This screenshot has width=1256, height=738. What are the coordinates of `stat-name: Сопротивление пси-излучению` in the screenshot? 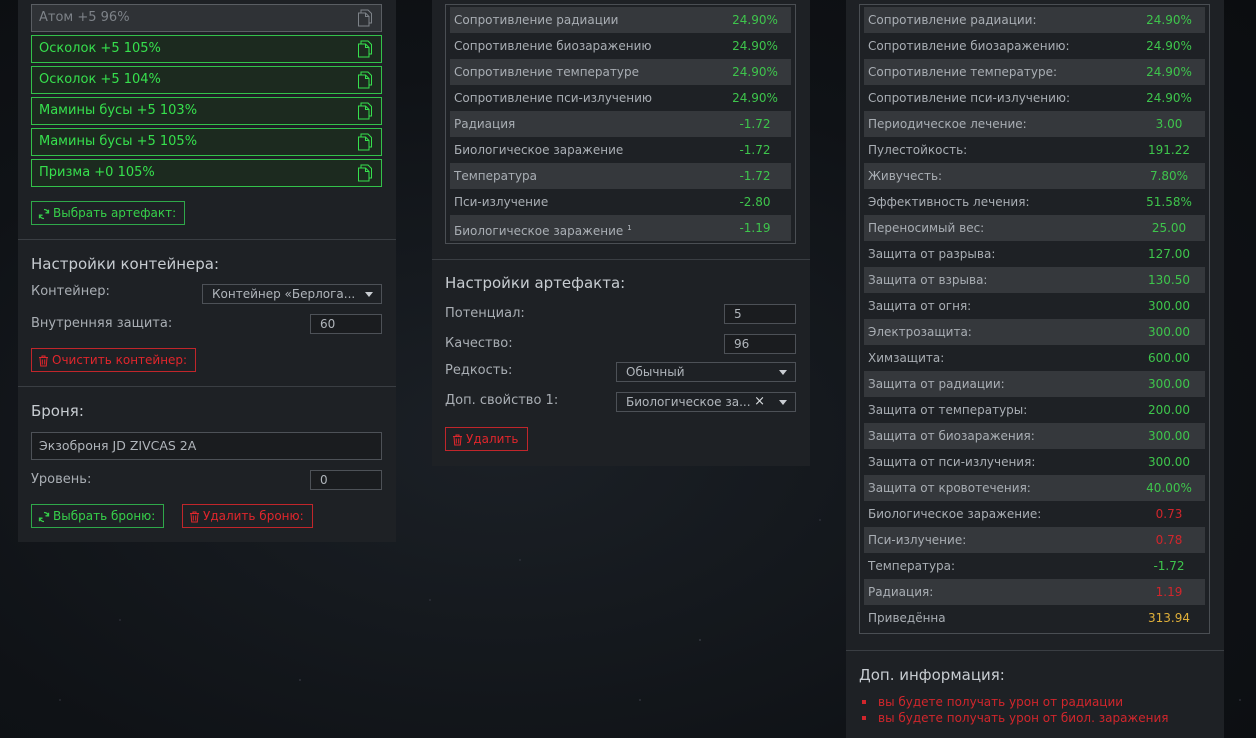 It's located at (553, 98).